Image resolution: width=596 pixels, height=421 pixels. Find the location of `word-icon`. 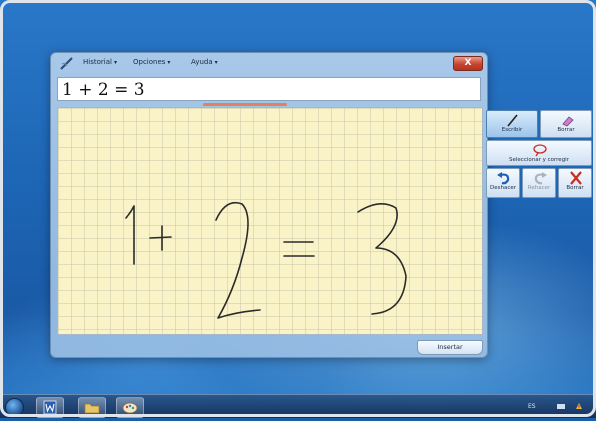

word-icon is located at coordinates (50, 407).